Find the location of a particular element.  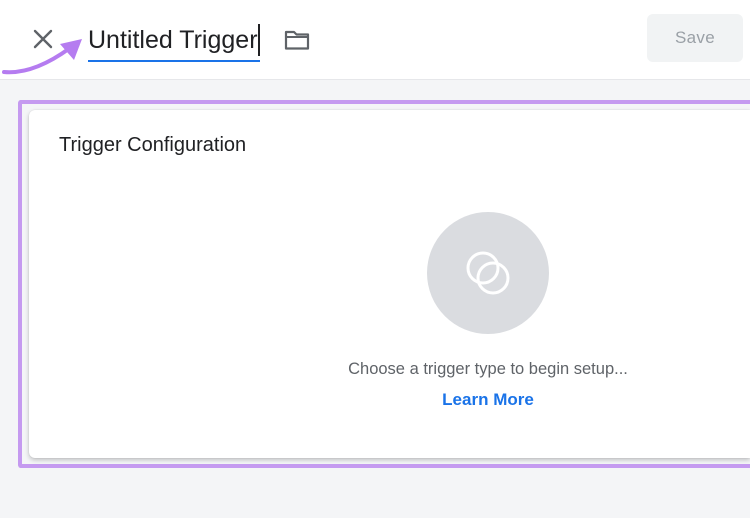

trigger-type-icon is located at coordinates (488, 273).